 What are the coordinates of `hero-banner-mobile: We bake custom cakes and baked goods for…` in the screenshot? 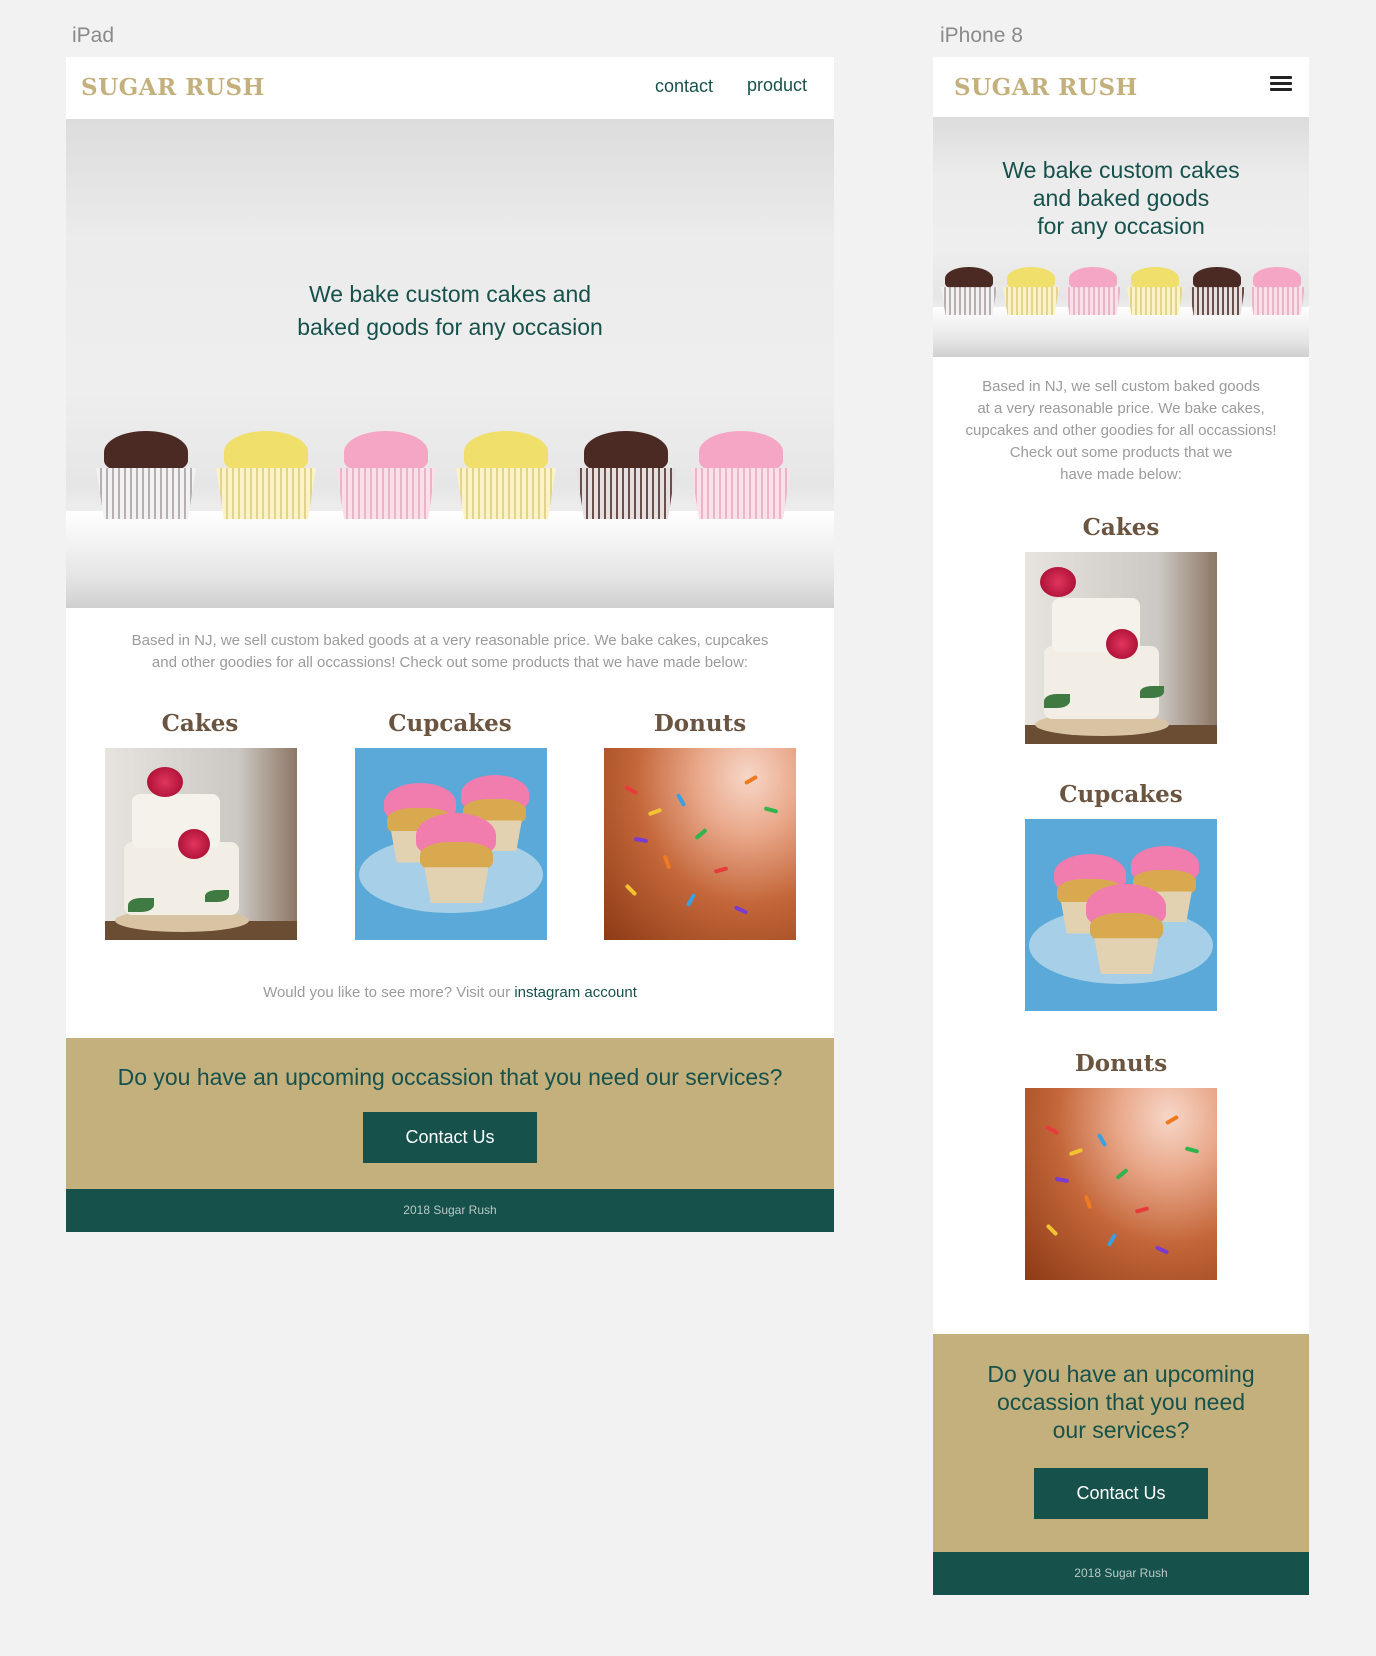 It's located at (1121, 237).